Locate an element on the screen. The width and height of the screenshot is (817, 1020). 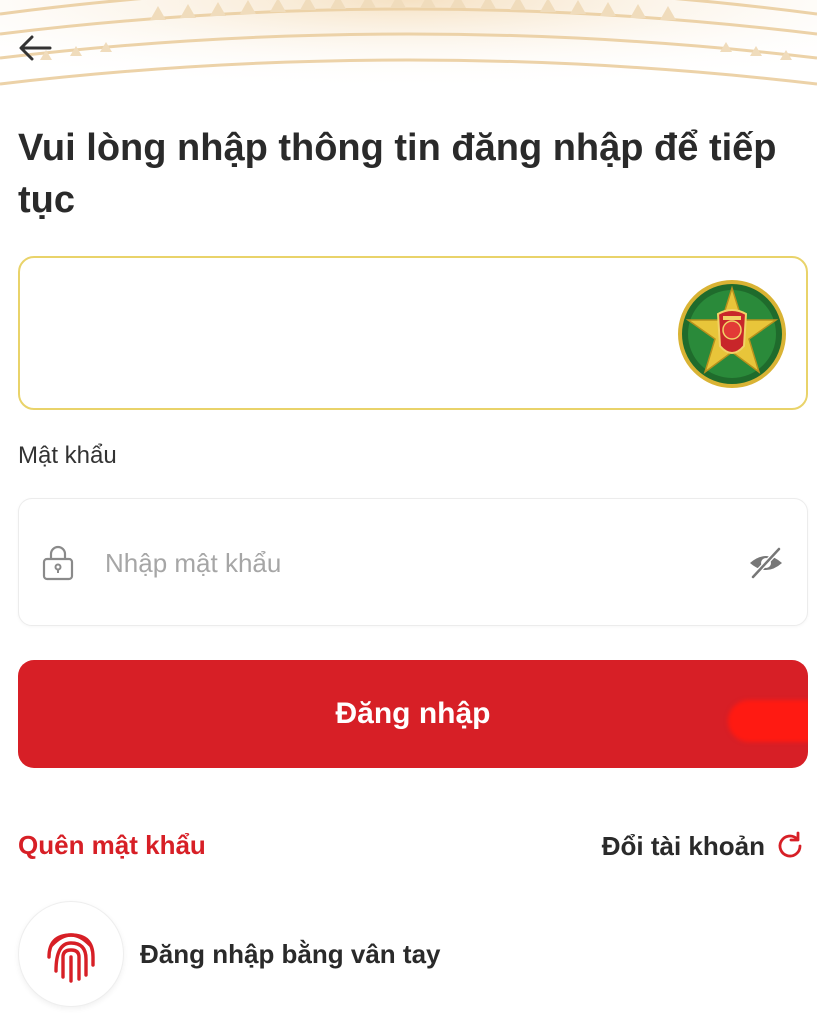
switch-account-label: Đổi tài khoản is located at coordinates (683, 845).